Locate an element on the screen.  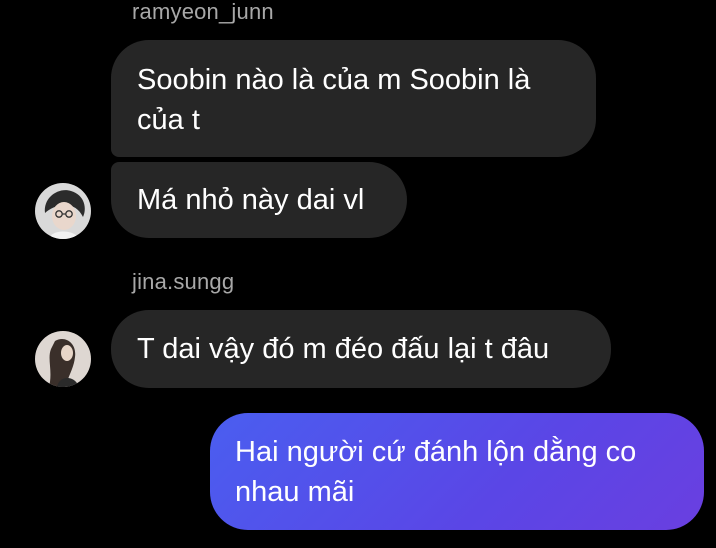
message-bubble: Soobin nào là của m Soobin là của t is located at coordinates (353, 98).